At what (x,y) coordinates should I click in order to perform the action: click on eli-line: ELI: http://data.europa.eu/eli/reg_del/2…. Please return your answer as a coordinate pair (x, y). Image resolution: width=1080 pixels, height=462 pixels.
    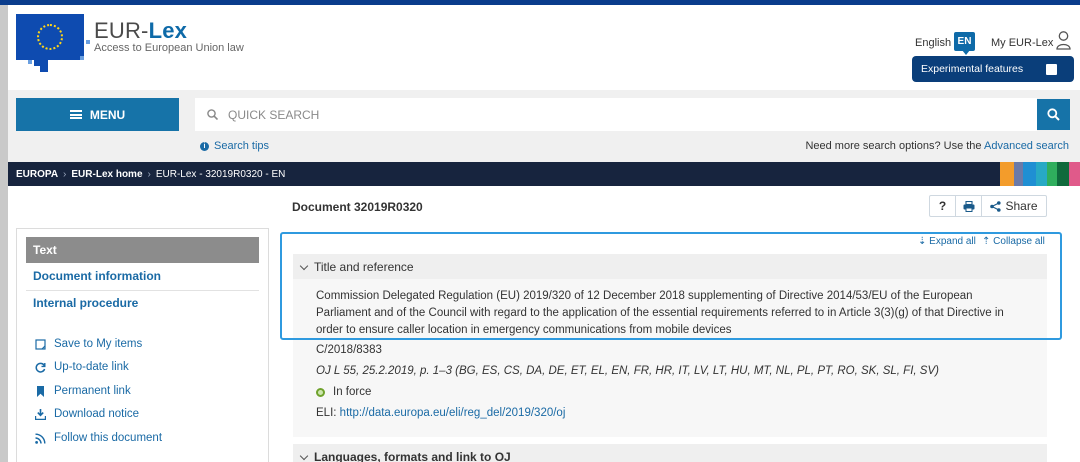
    Looking at the image, I should click on (440, 413).